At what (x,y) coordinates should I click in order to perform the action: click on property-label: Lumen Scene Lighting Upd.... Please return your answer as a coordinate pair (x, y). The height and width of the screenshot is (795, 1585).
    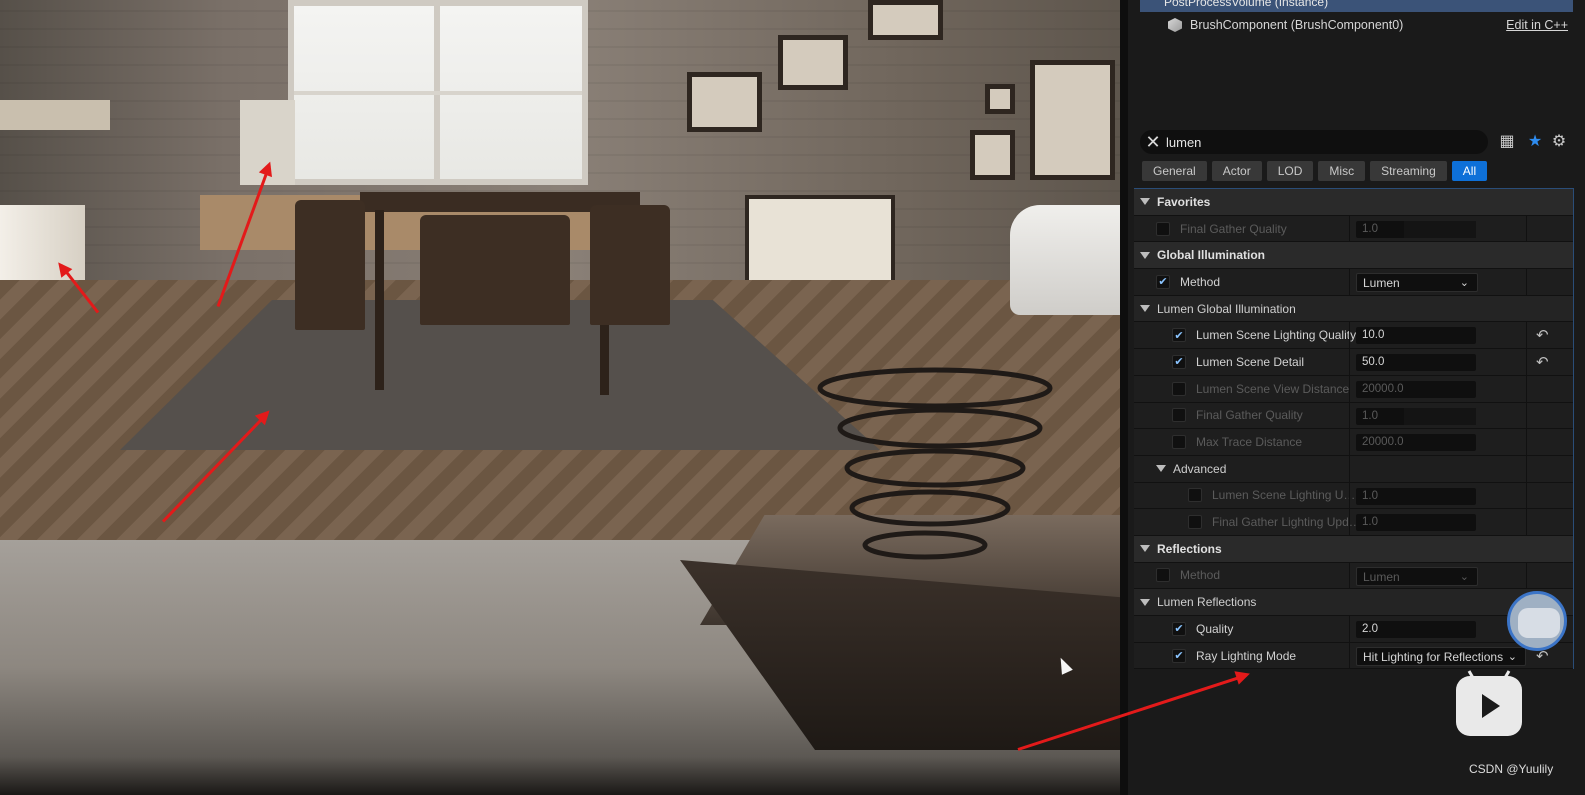
    Looking at the image, I should click on (1287, 495).